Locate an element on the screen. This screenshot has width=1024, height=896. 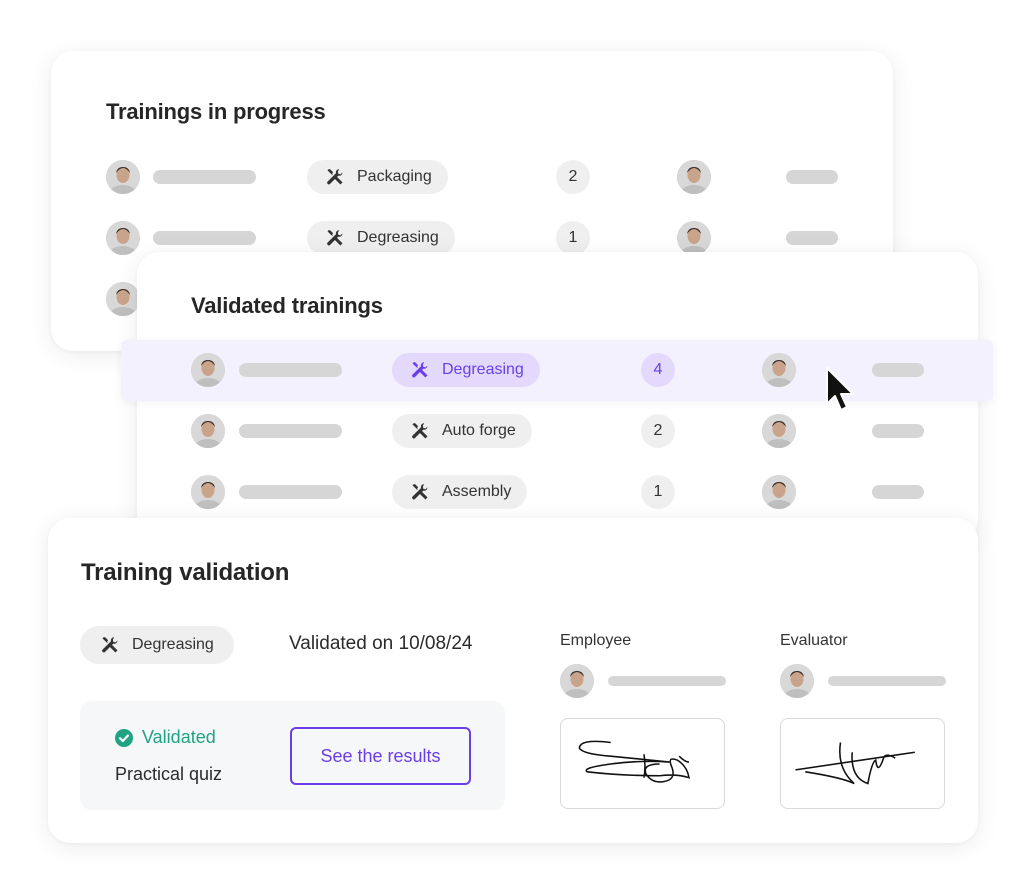
training-pill: Packaging is located at coordinates (377, 177).